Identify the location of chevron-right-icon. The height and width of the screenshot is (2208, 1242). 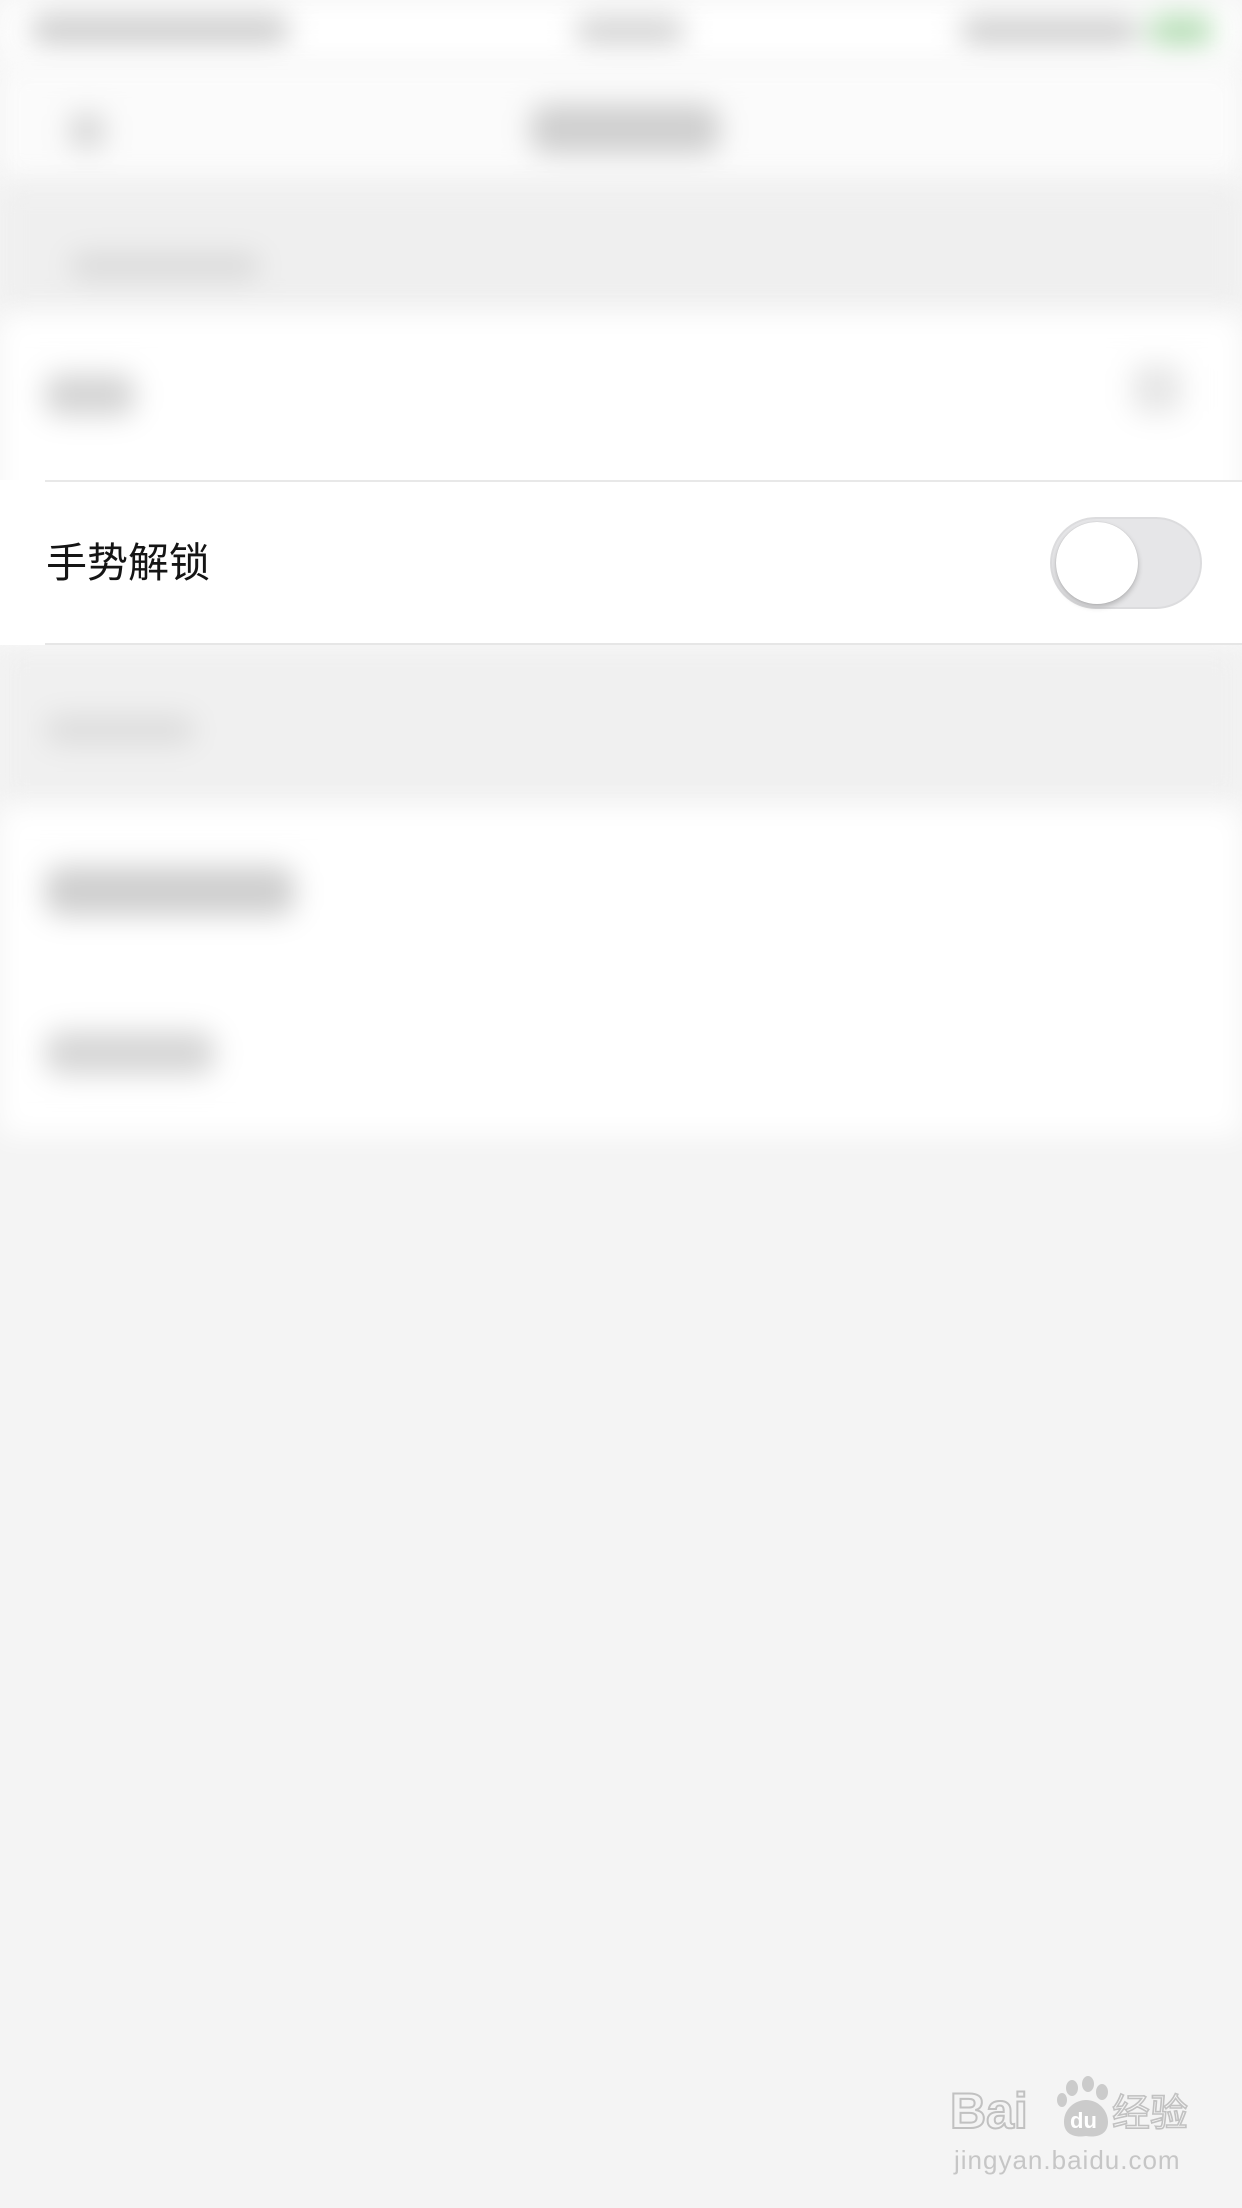
(1157, 389).